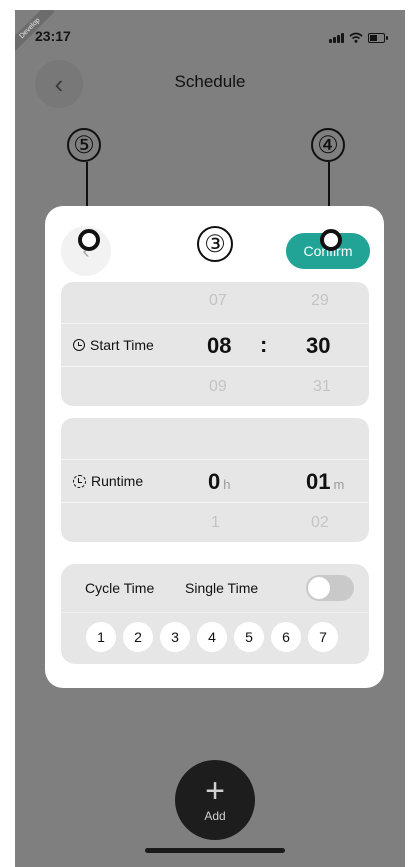 Image resolution: width=419 pixels, height=867 pixels. What do you see at coordinates (322, 386) in the screenshot?
I see `start-minute-next: 31` at bounding box center [322, 386].